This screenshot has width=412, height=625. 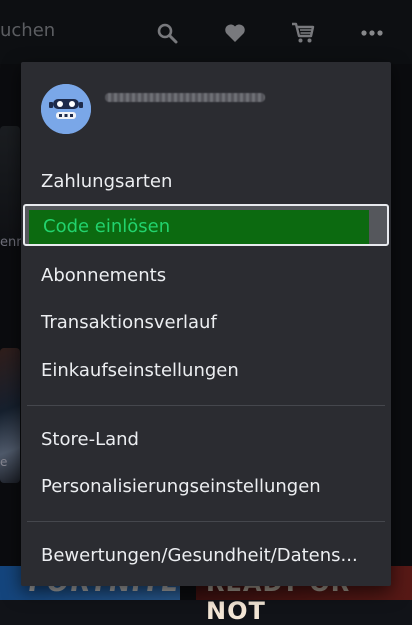 I want to click on avatar, so click(x=66, y=109).